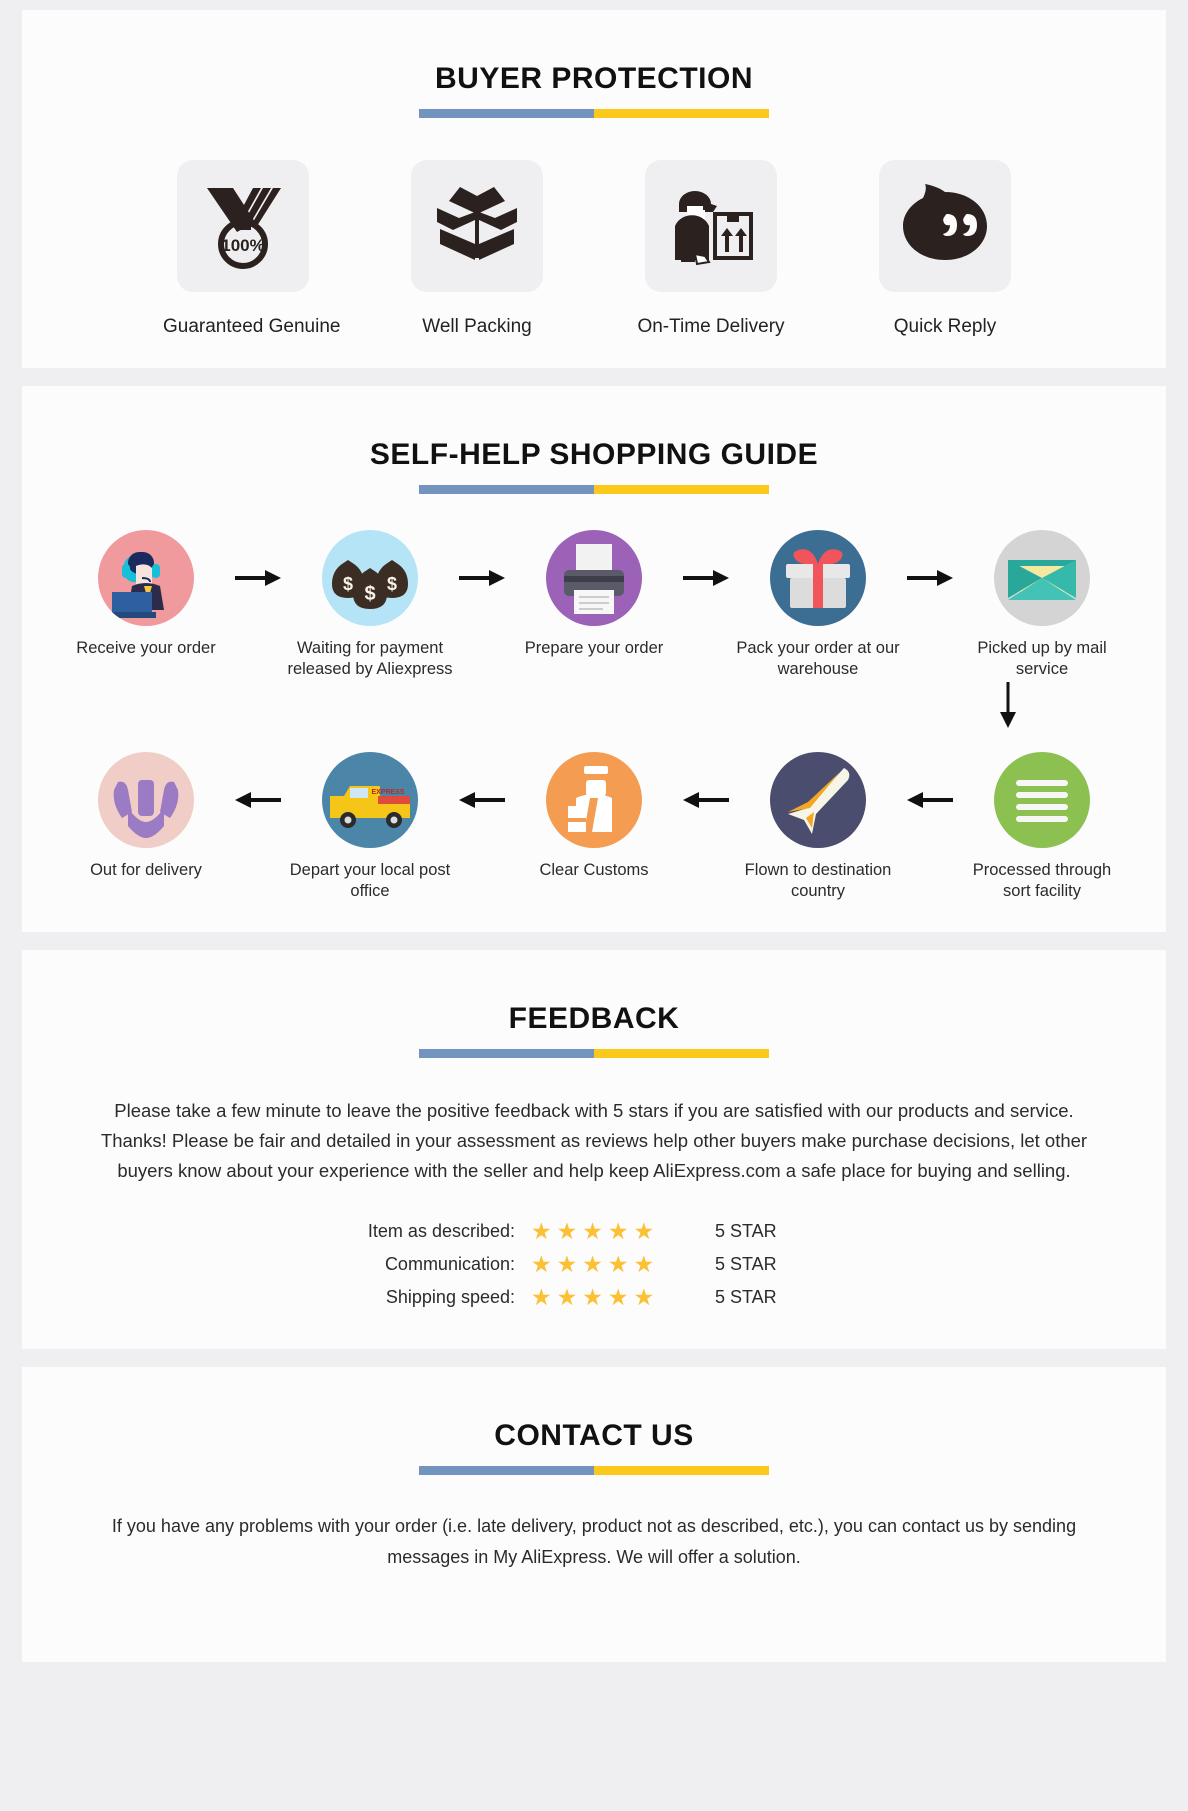 This screenshot has height=1811, width=1188. What do you see at coordinates (449, 1264) in the screenshot?
I see `rating-label: Communication:` at bounding box center [449, 1264].